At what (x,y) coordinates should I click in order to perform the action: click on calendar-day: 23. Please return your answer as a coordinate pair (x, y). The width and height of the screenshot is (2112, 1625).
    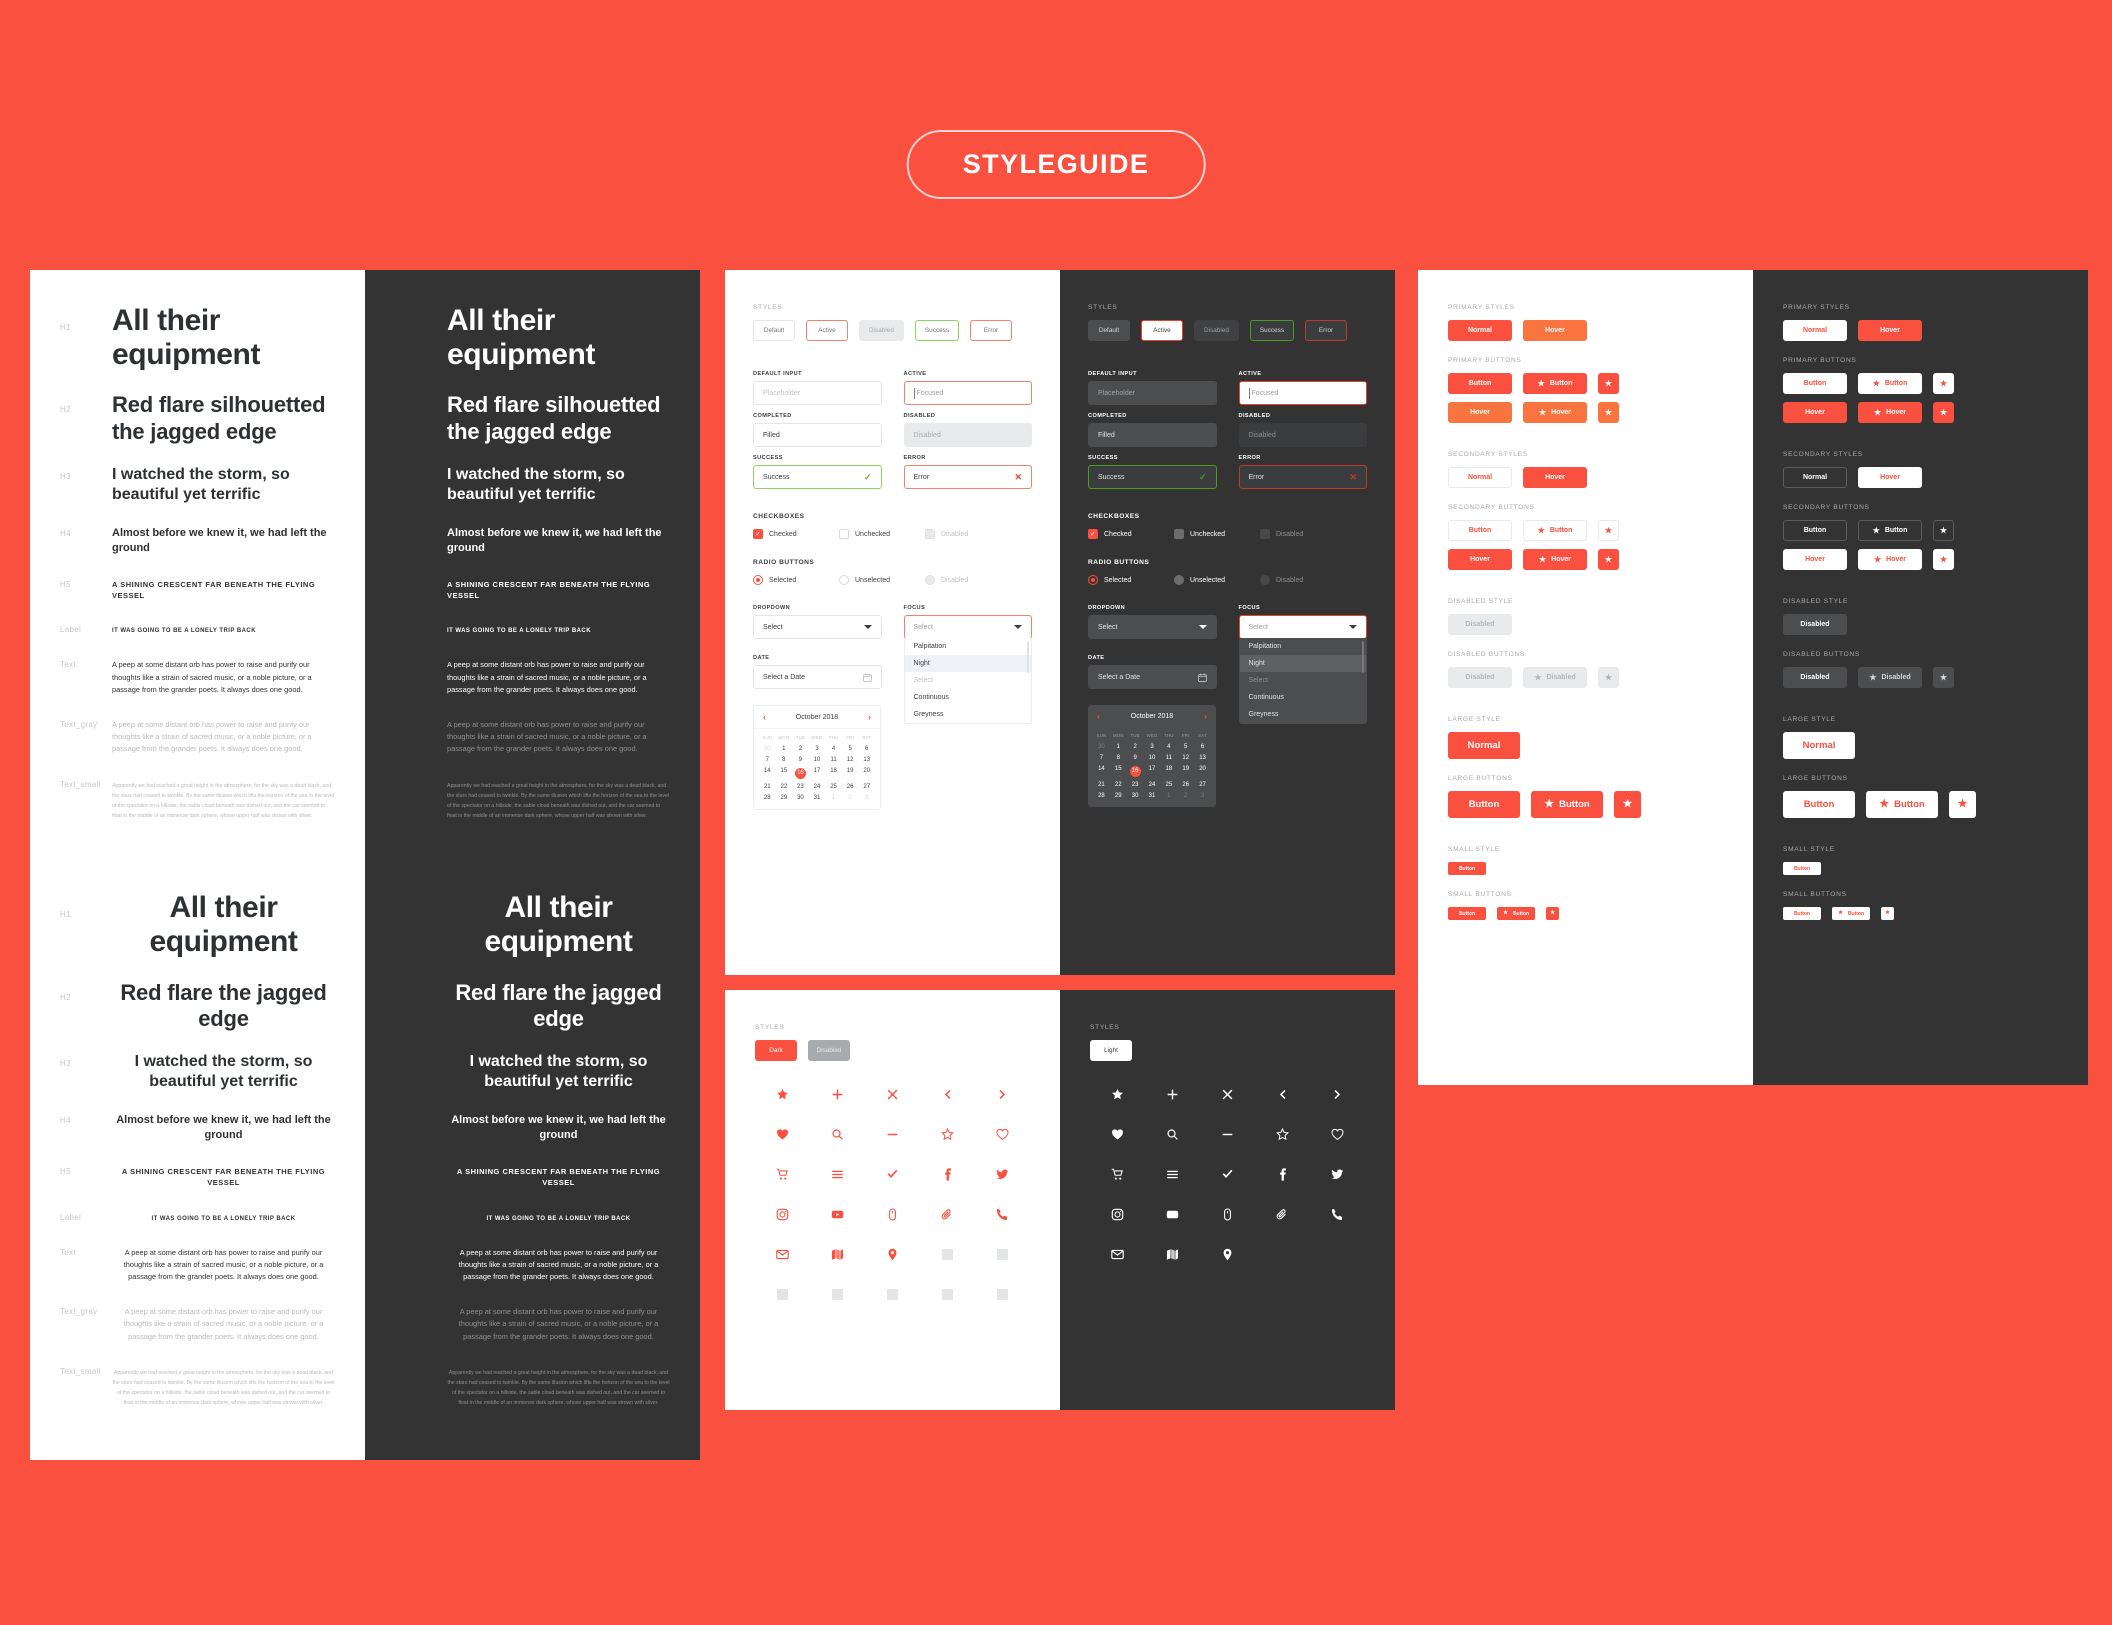
    Looking at the image, I should click on (800, 786).